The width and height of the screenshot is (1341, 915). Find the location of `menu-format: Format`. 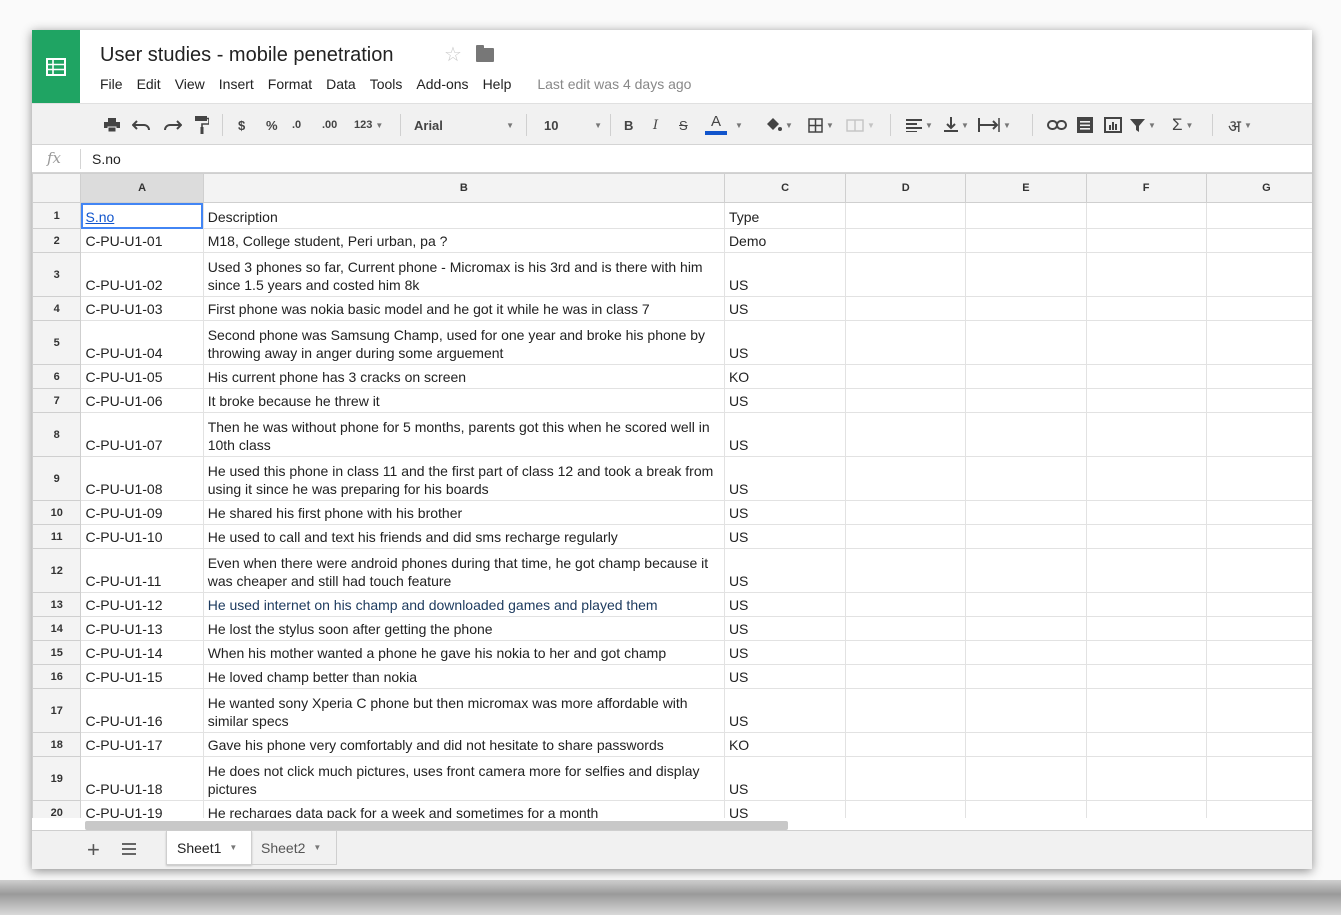

menu-format: Format is located at coordinates (290, 84).